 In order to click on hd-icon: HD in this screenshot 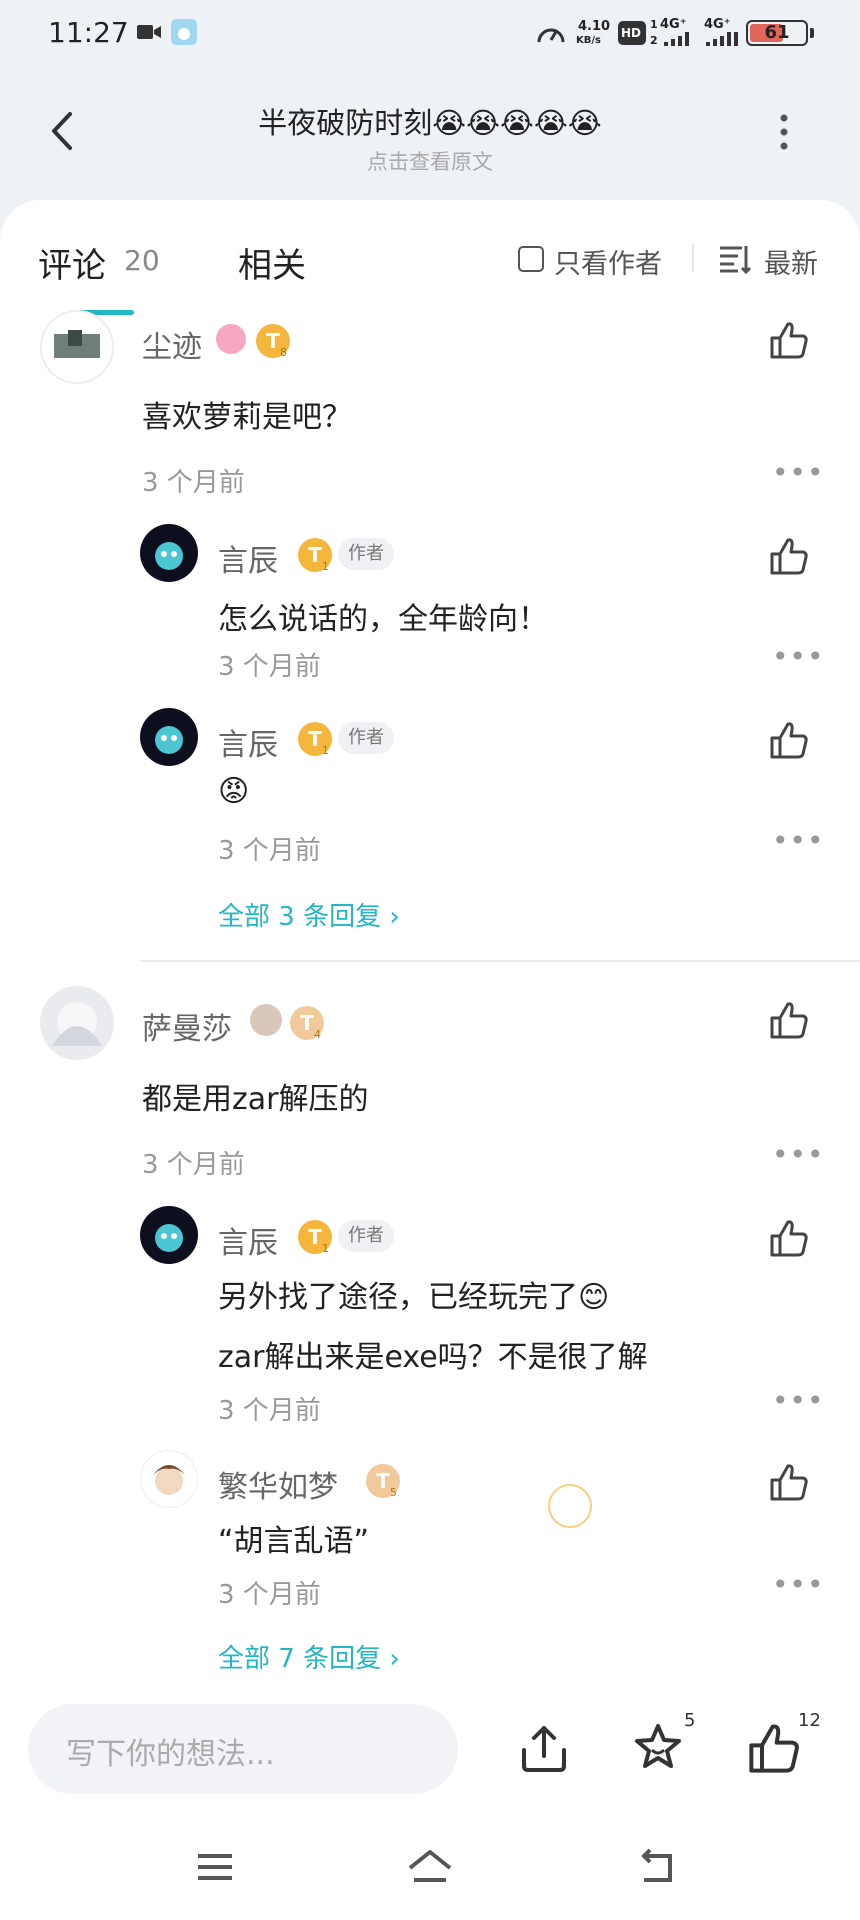, I will do `click(632, 33)`.